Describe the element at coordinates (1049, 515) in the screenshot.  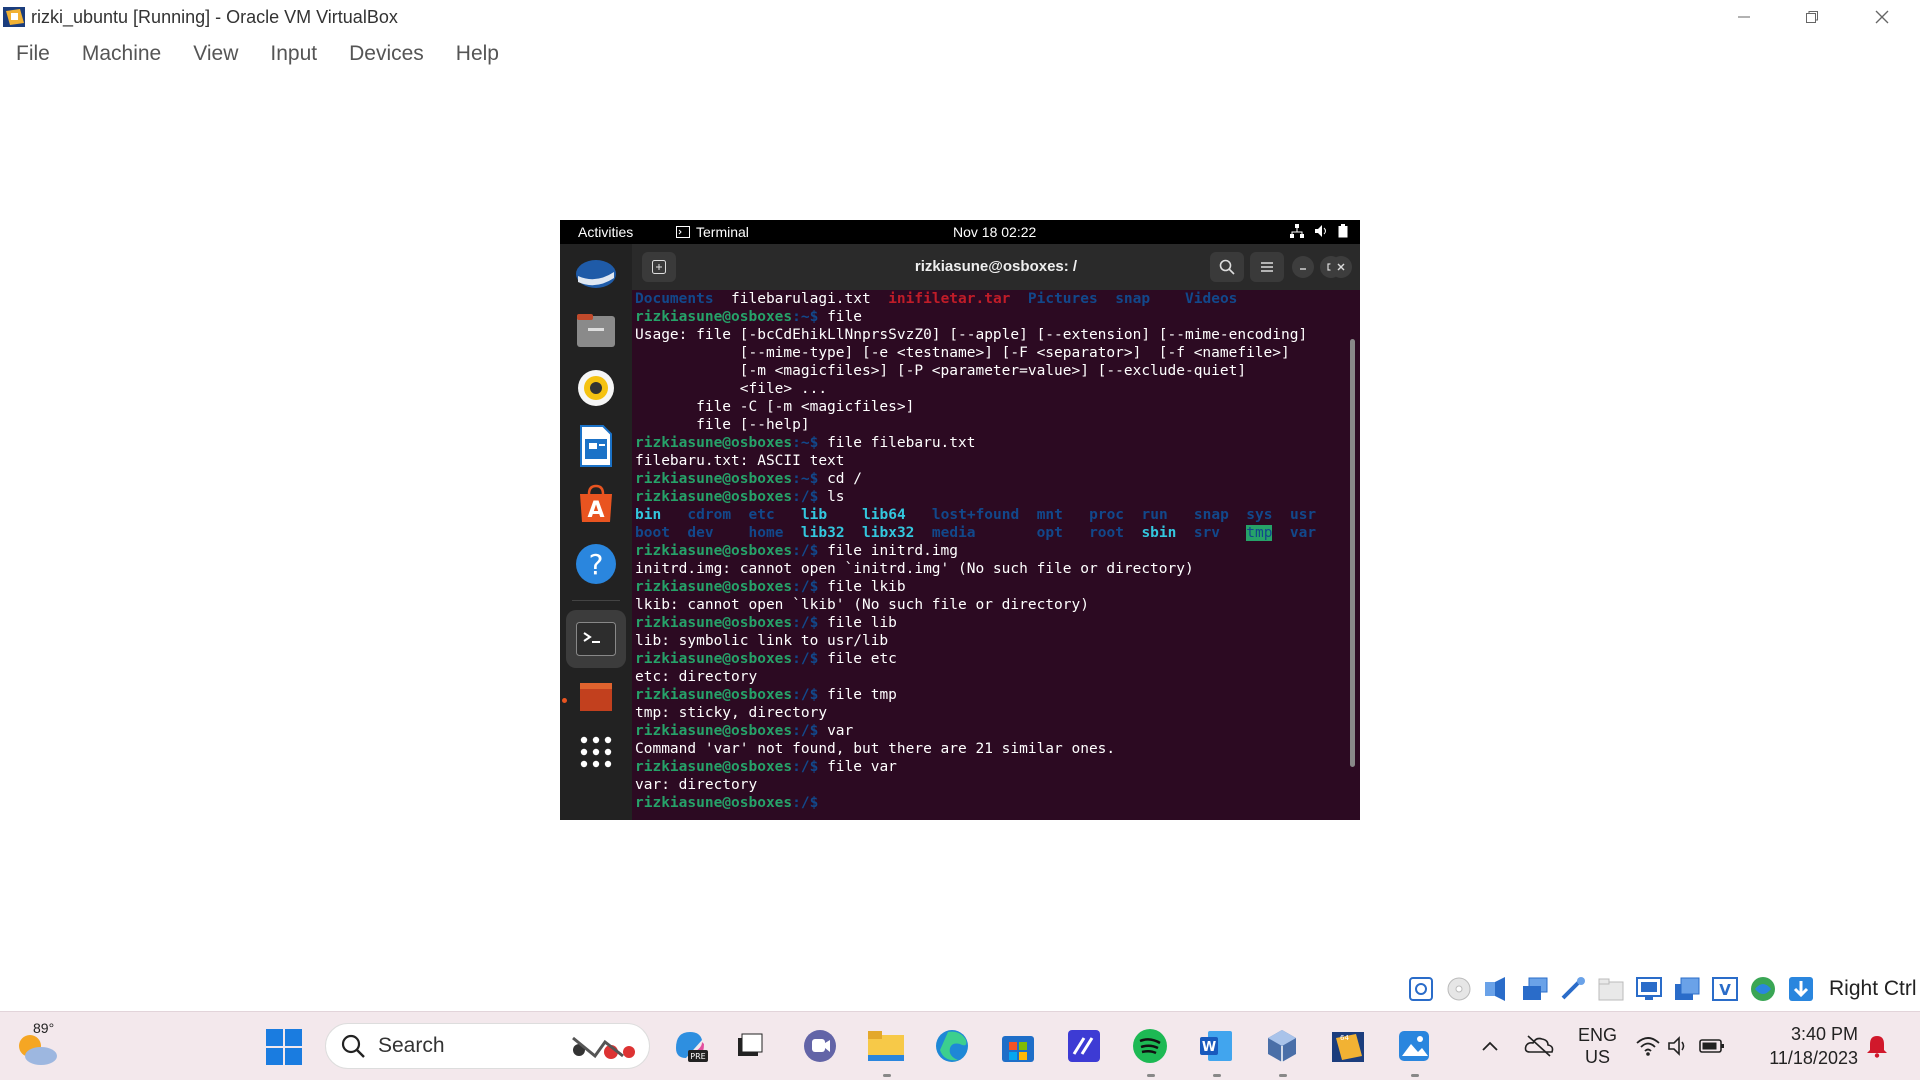
I see `terminal-text: mnt` at that location.